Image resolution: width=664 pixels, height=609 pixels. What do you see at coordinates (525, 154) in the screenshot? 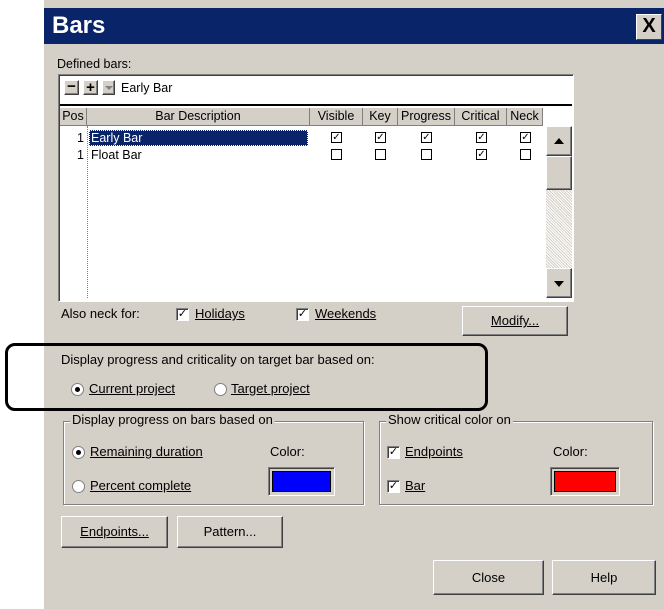
I see `neck-checkbox` at bounding box center [525, 154].